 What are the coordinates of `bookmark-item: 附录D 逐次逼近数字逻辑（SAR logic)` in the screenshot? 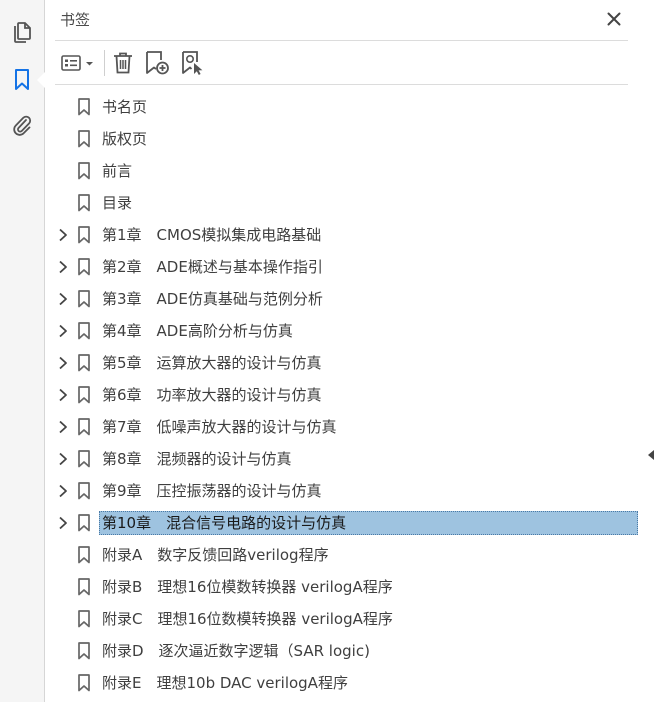 It's located at (344, 651).